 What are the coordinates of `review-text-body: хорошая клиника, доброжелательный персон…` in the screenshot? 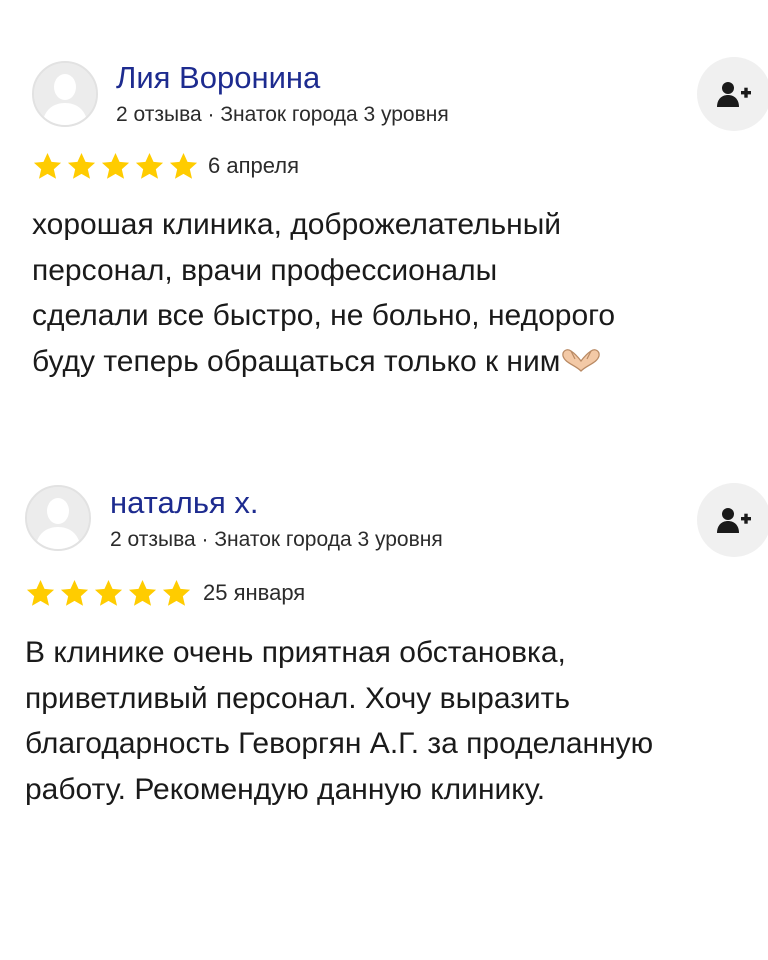 It's located at (324, 293).